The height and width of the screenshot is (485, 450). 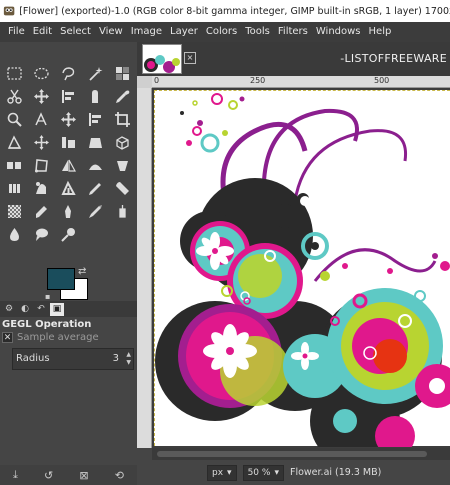 What do you see at coordinates (144, 82) in the screenshot?
I see `ruler-corner` at bounding box center [144, 82].